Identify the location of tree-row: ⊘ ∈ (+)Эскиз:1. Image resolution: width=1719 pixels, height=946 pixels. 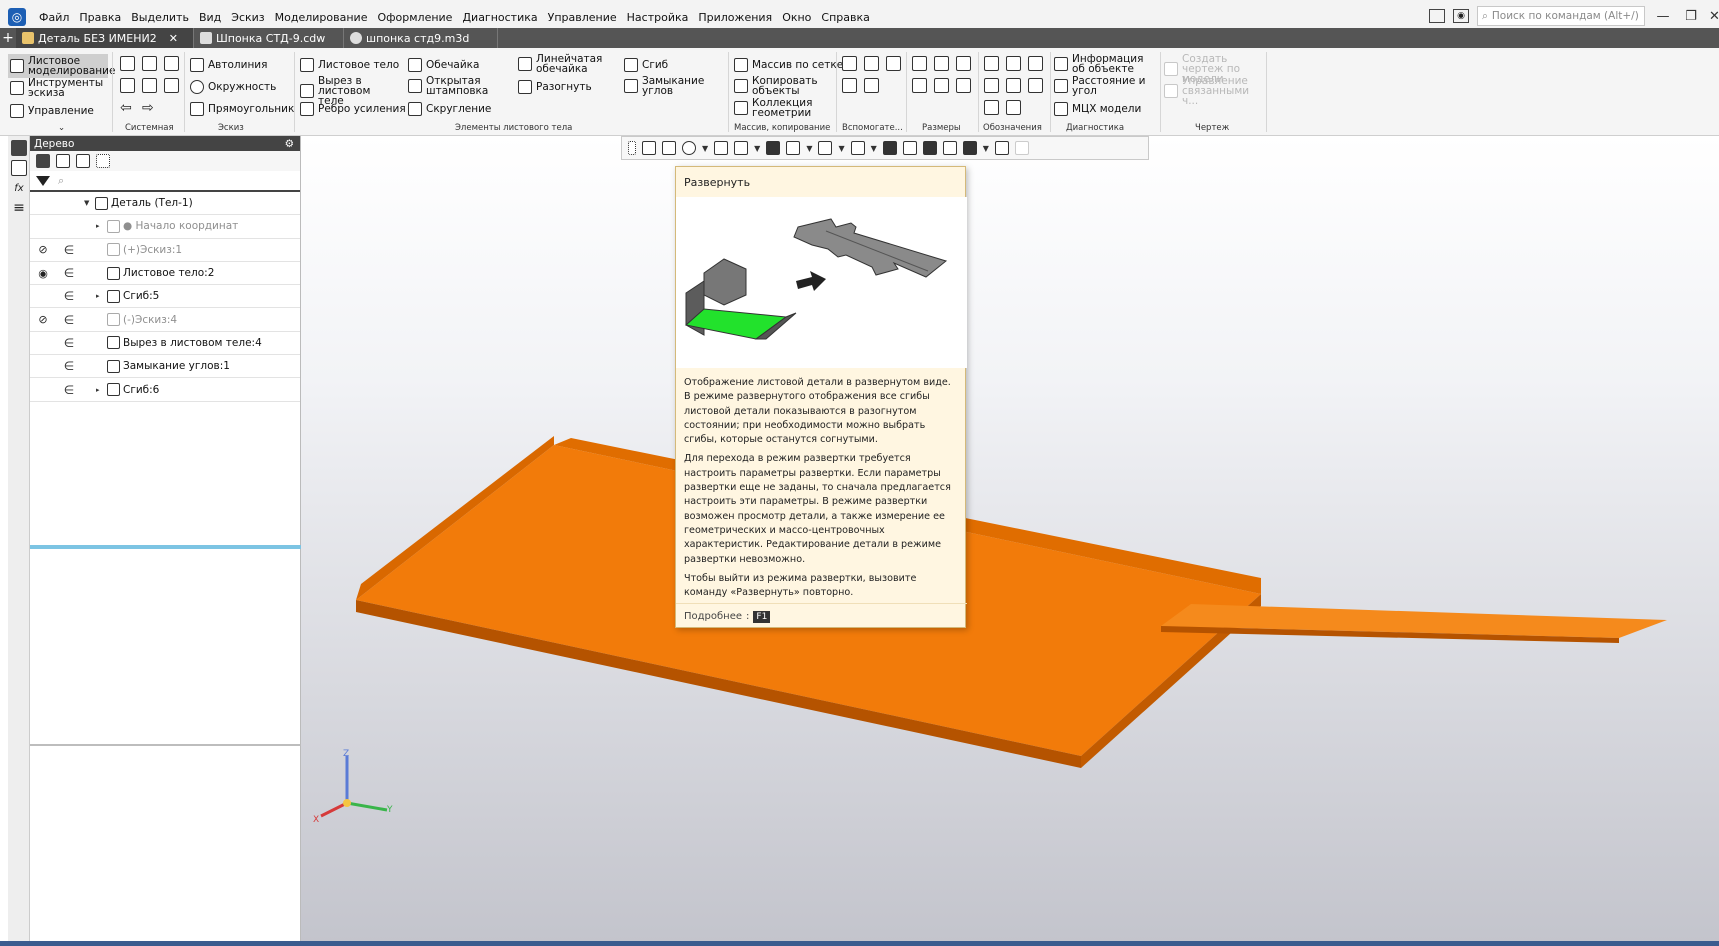
(165, 250).